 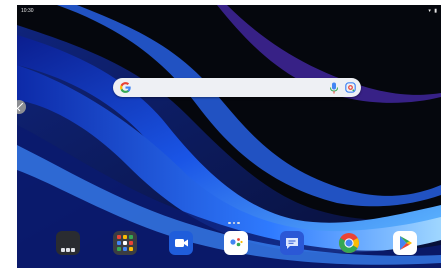 What do you see at coordinates (27, 11) in the screenshot?
I see `status-time: 10:30` at bounding box center [27, 11].